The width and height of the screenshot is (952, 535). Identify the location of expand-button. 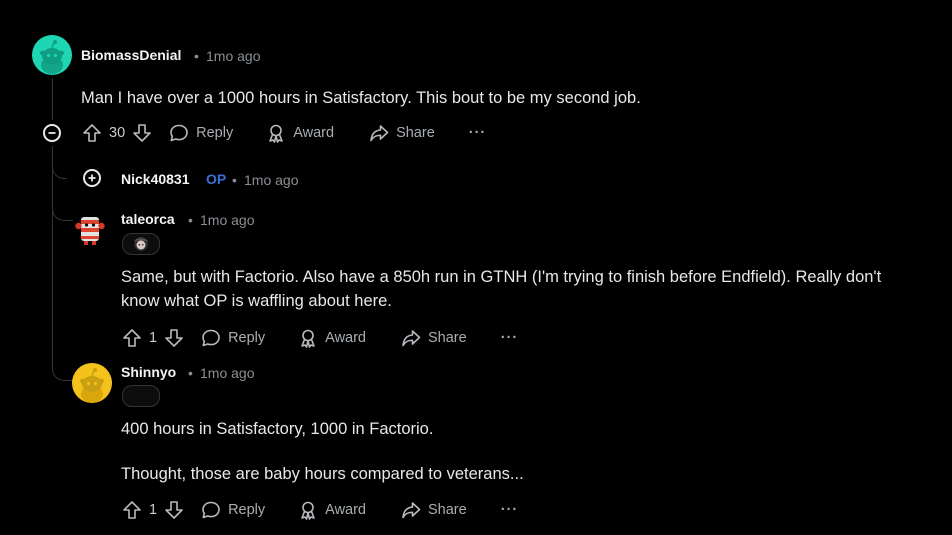
(92, 178).